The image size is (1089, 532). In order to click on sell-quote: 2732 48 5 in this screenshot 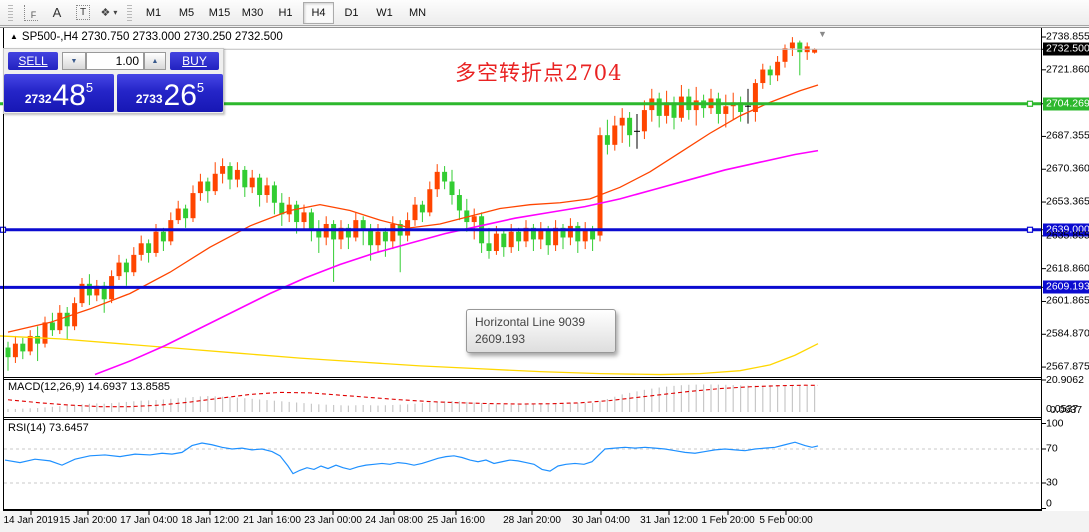, I will do `click(59, 93)`.